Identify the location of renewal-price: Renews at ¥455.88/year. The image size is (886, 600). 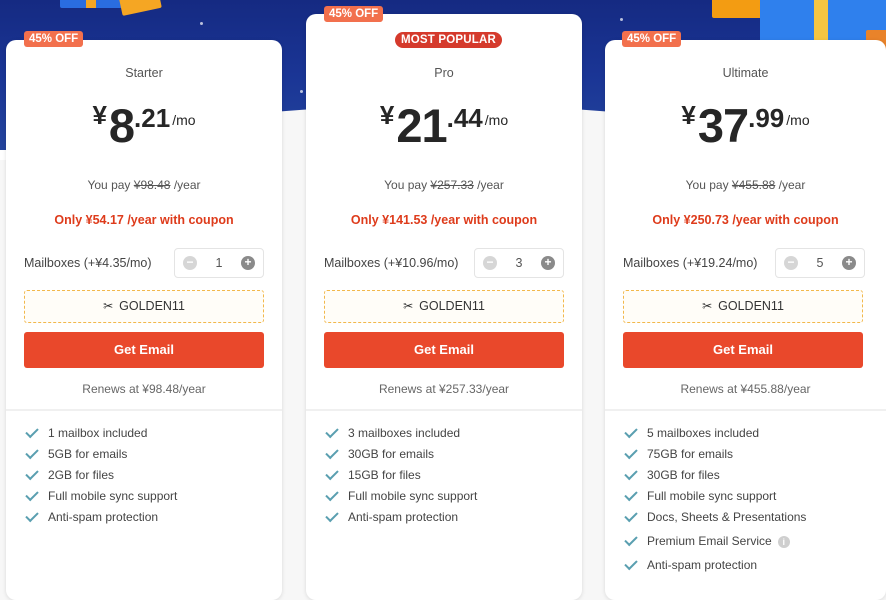
(745, 389).